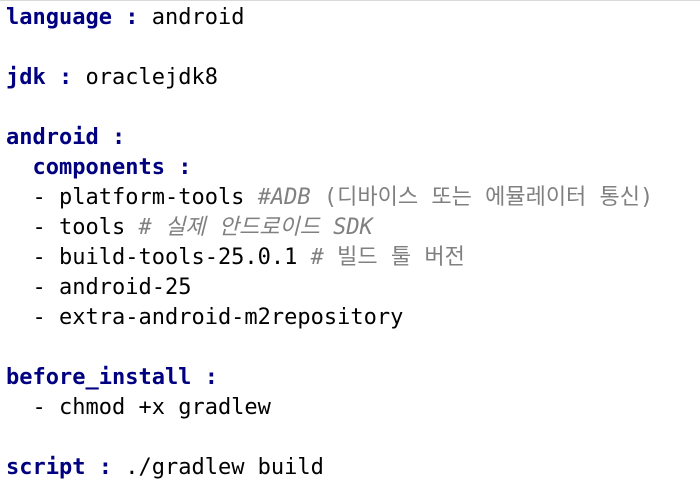 This screenshot has height=496, width=700. Describe the element at coordinates (46, 467) in the screenshot. I see `key-script: script` at that location.